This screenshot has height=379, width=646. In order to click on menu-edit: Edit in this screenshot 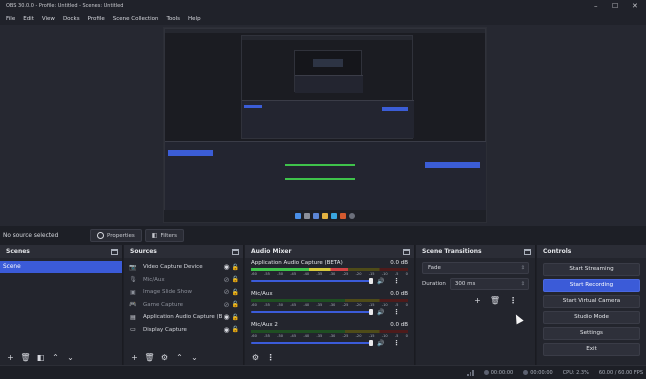, I will do `click(28, 19)`.